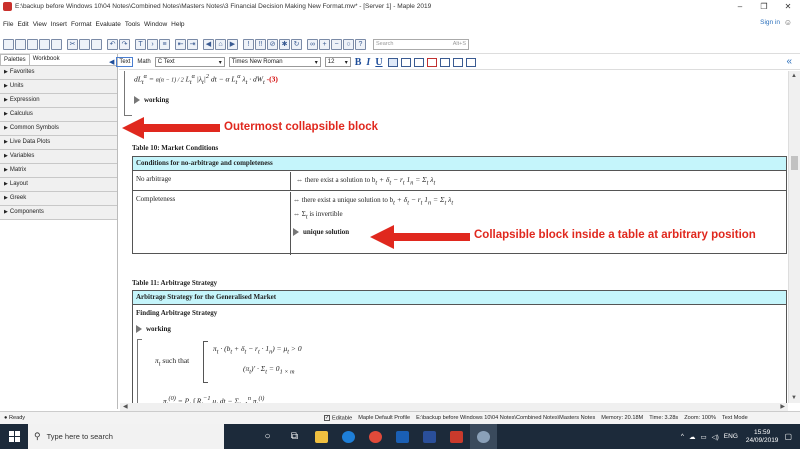 The width and height of the screenshot is (800, 449). Describe the element at coordinates (405, 62) in the screenshot. I see `align-center-icon` at that location.